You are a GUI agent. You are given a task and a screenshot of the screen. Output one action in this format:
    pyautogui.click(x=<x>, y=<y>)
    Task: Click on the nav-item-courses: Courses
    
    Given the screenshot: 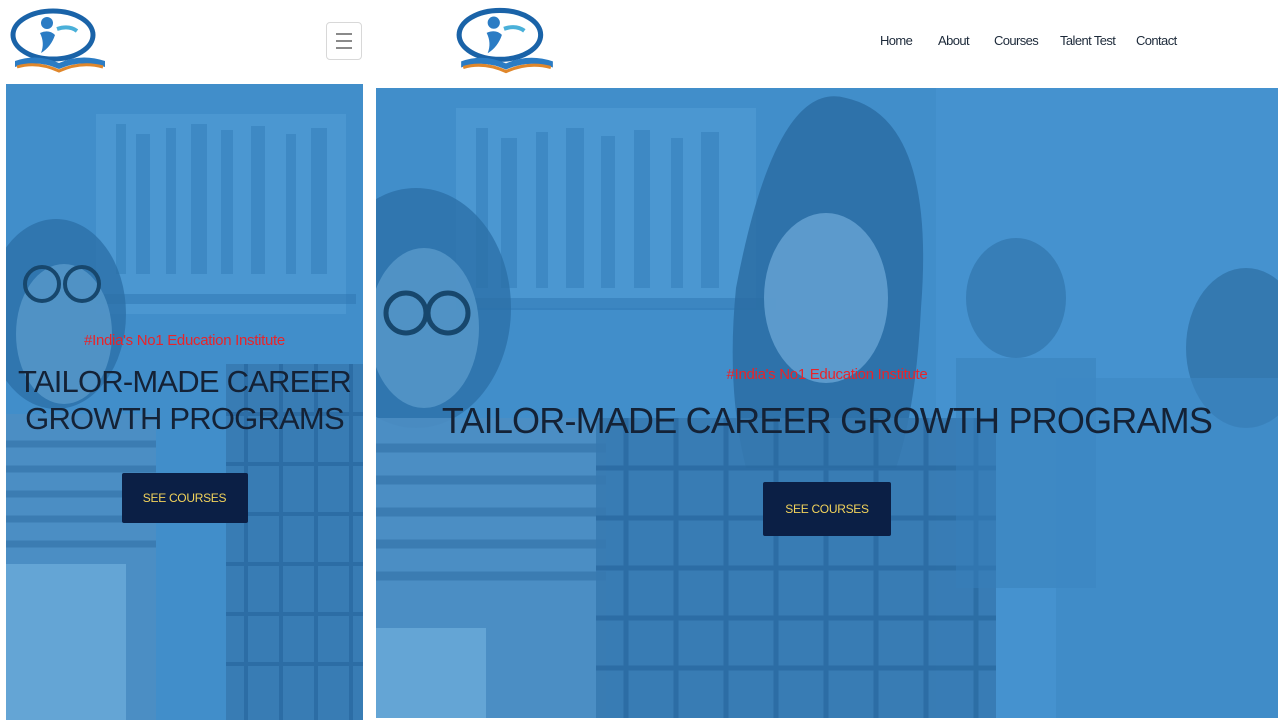 What is the action you would take?
    pyautogui.click(x=1027, y=40)
    